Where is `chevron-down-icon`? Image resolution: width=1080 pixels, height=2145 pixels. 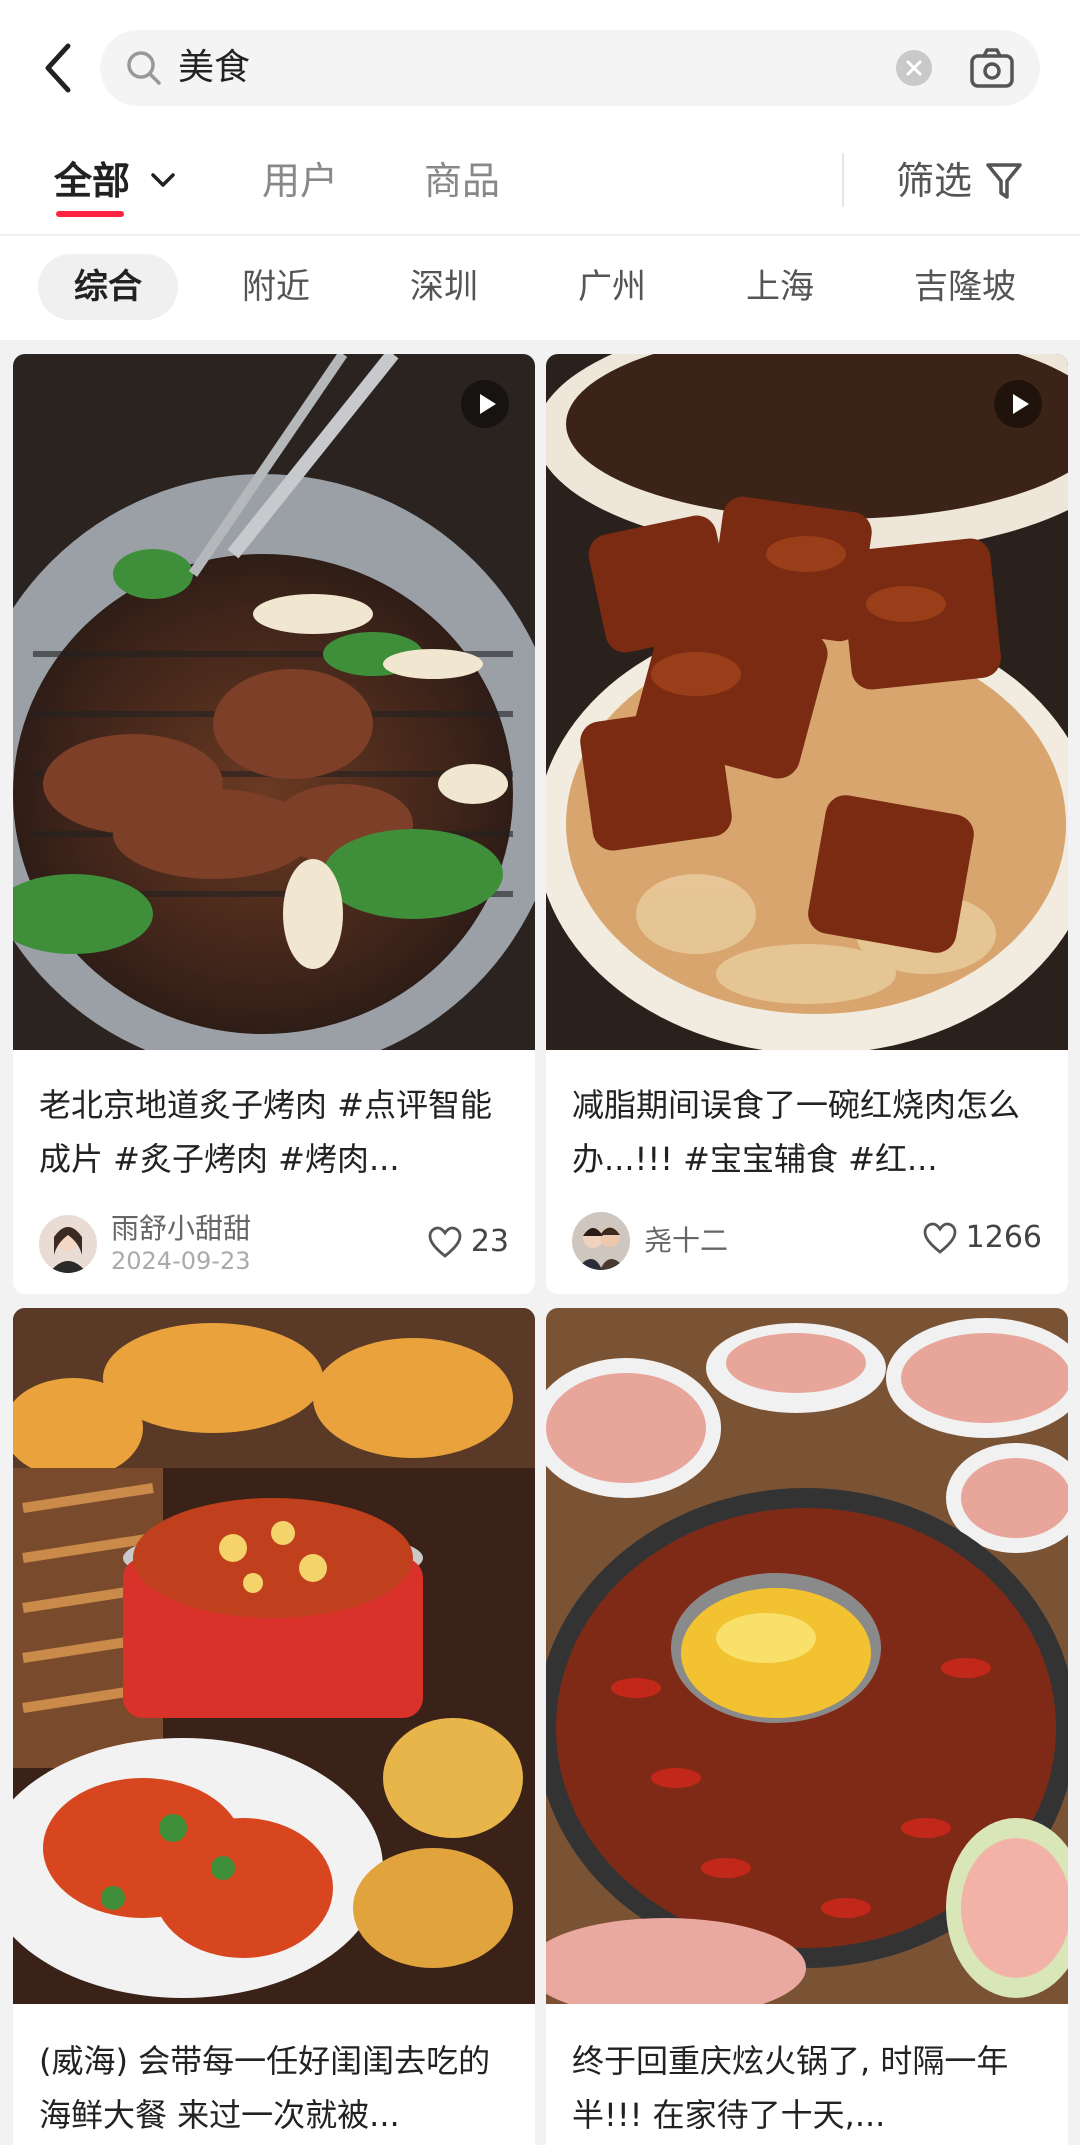 chevron-down-icon is located at coordinates (163, 180).